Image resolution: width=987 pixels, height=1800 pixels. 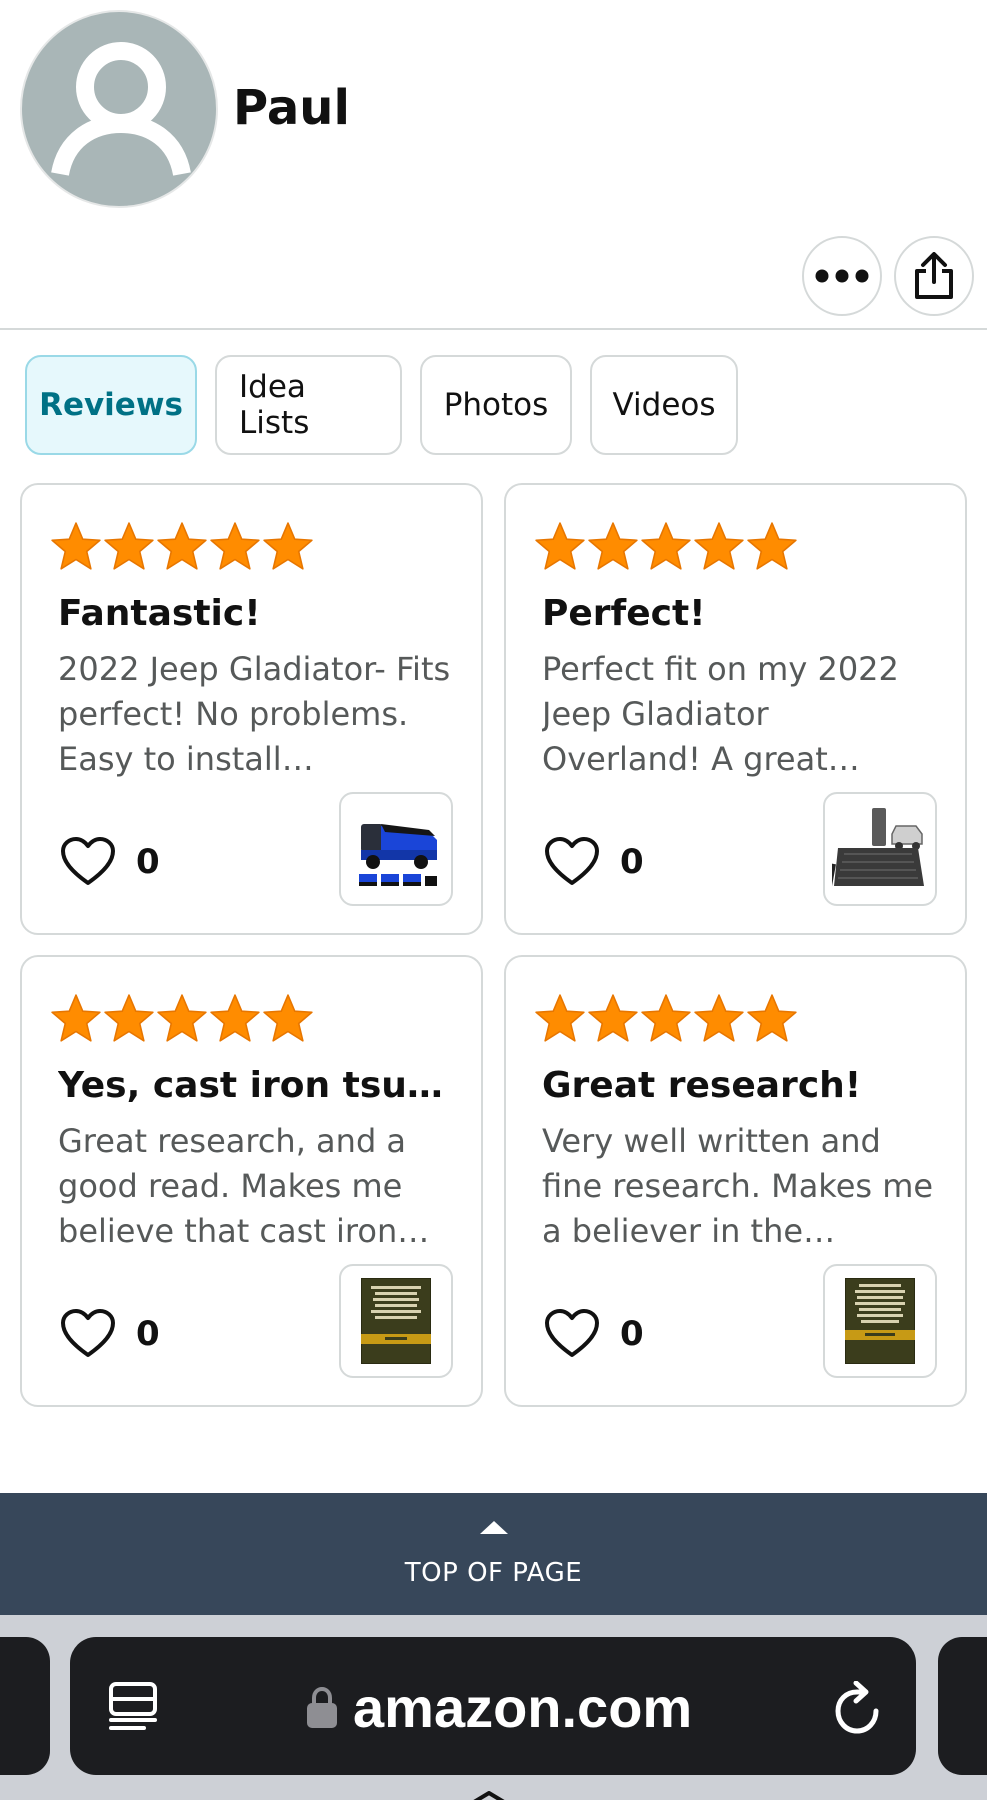 I want to click on ellipsis-icon, so click(x=842, y=276).